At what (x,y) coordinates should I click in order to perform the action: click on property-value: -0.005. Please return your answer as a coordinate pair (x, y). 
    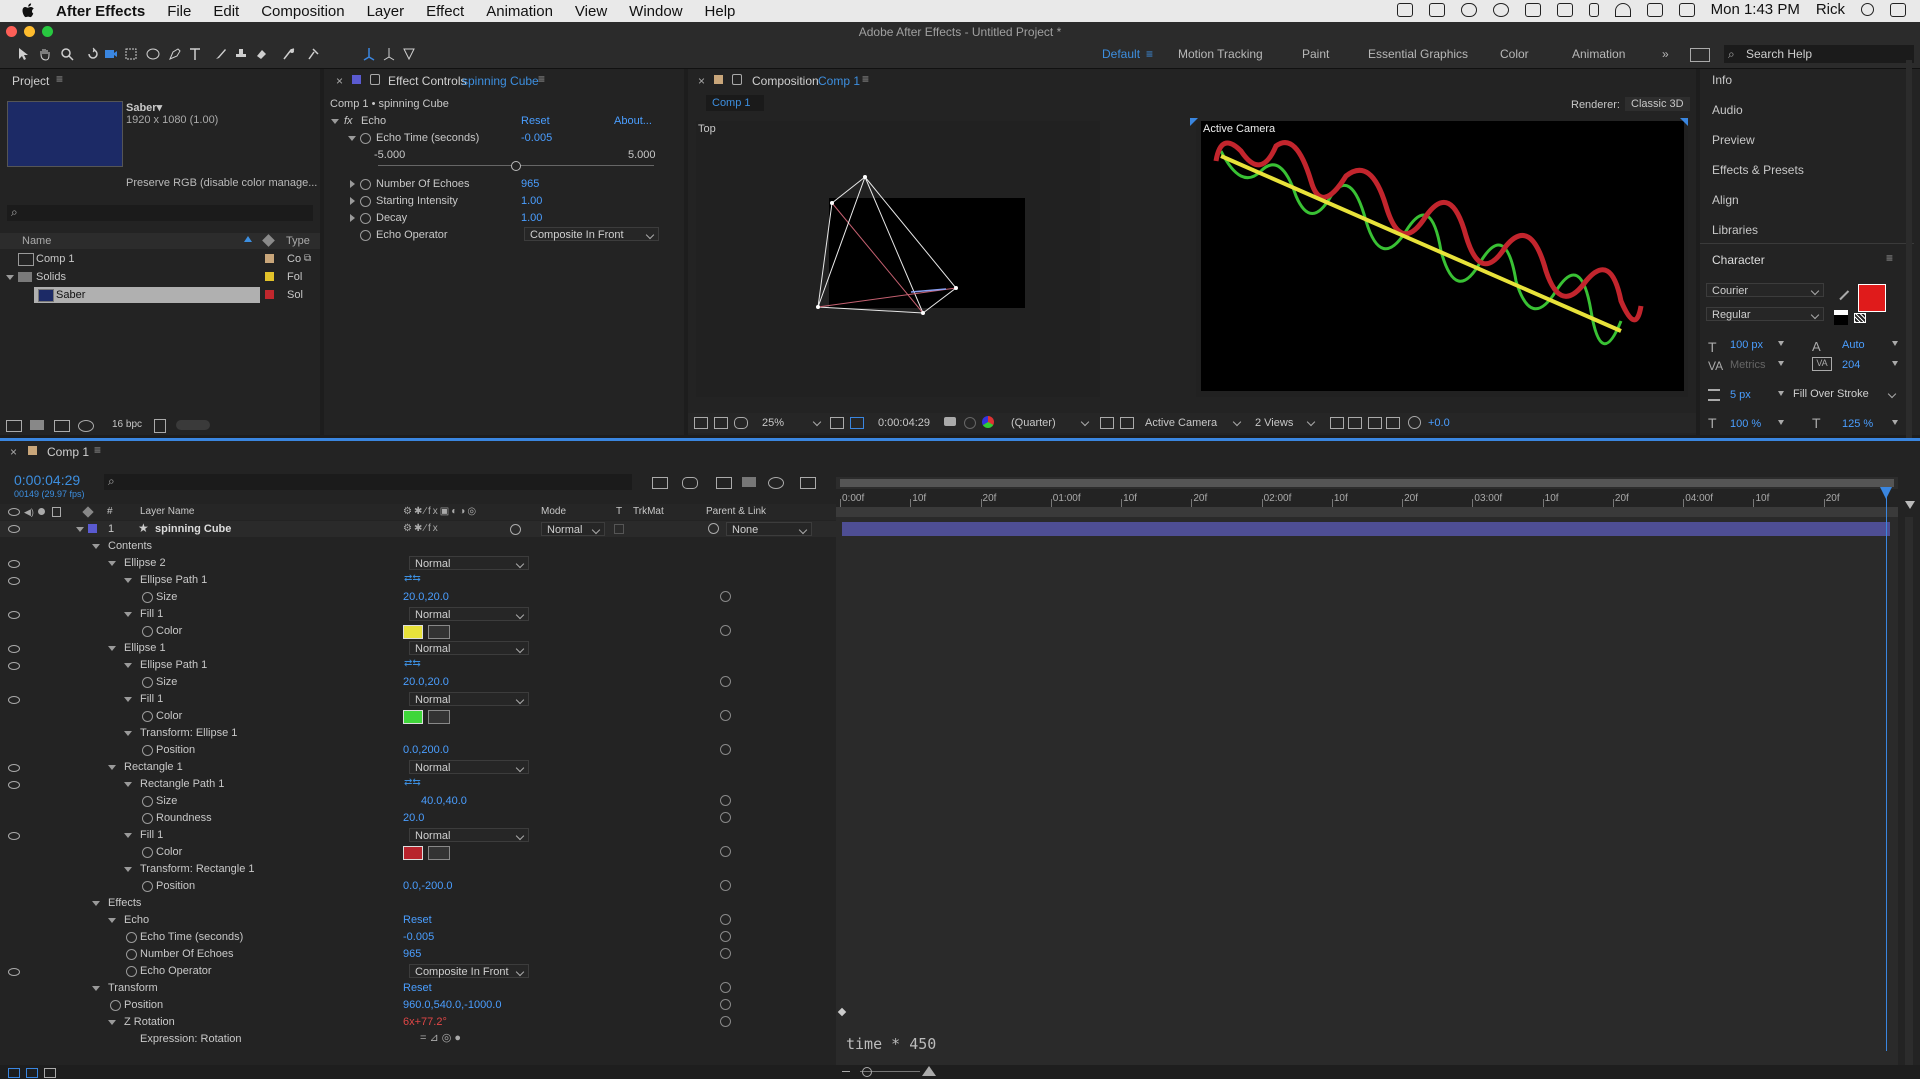
    Looking at the image, I should click on (418, 937).